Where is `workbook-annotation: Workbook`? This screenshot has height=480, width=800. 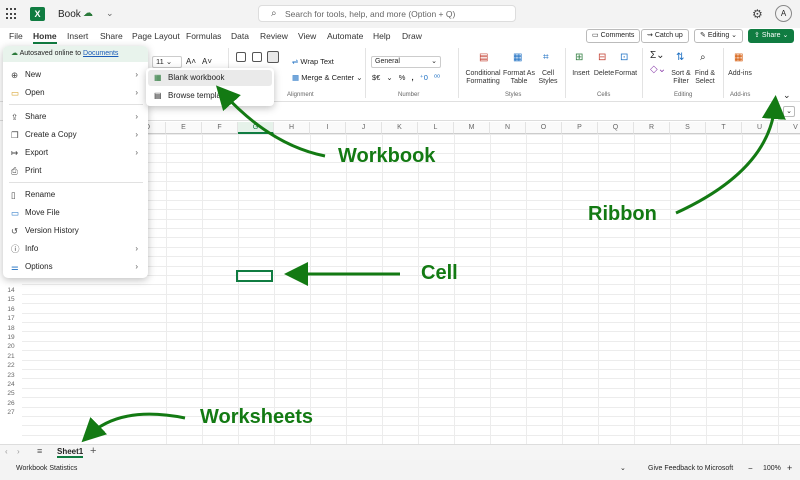
workbook-annotation: Workbook is located at coordinates (387, 156).